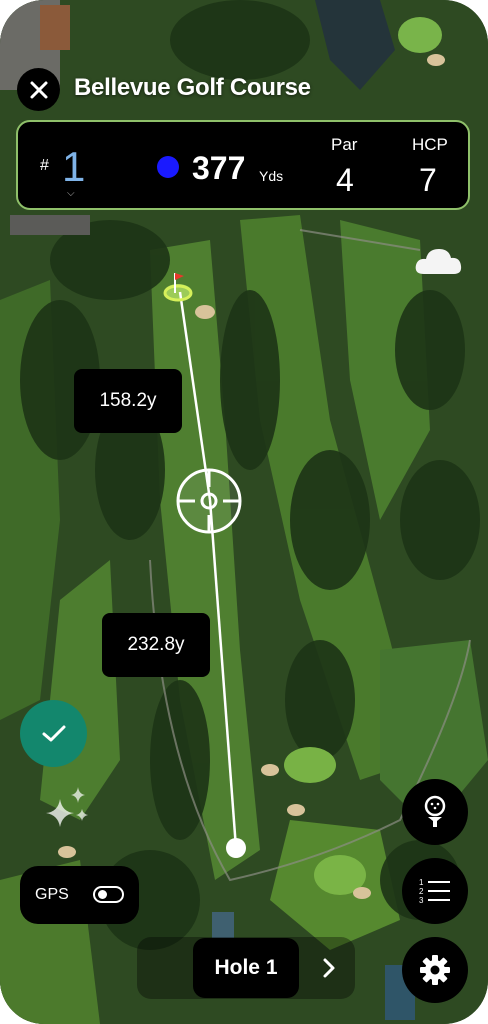  Describe the element at coordinates (69, 808) in the screenshot. I see `sparkle-icon` at that location.